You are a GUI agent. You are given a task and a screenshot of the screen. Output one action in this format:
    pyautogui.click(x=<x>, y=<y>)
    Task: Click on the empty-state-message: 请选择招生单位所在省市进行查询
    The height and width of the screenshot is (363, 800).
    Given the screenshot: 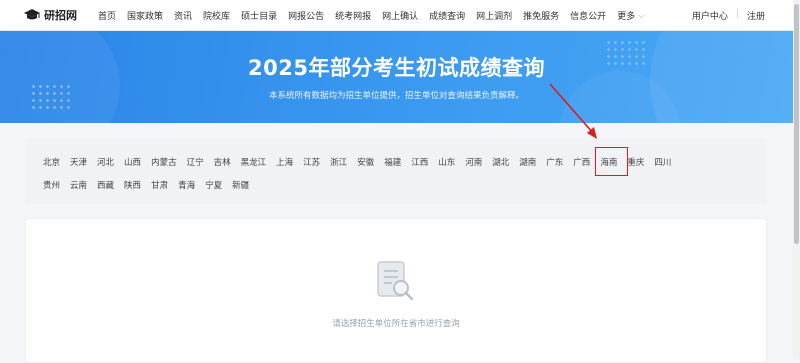 What is the action you would take?
    pyautogui.click(x=396, y=324)
    